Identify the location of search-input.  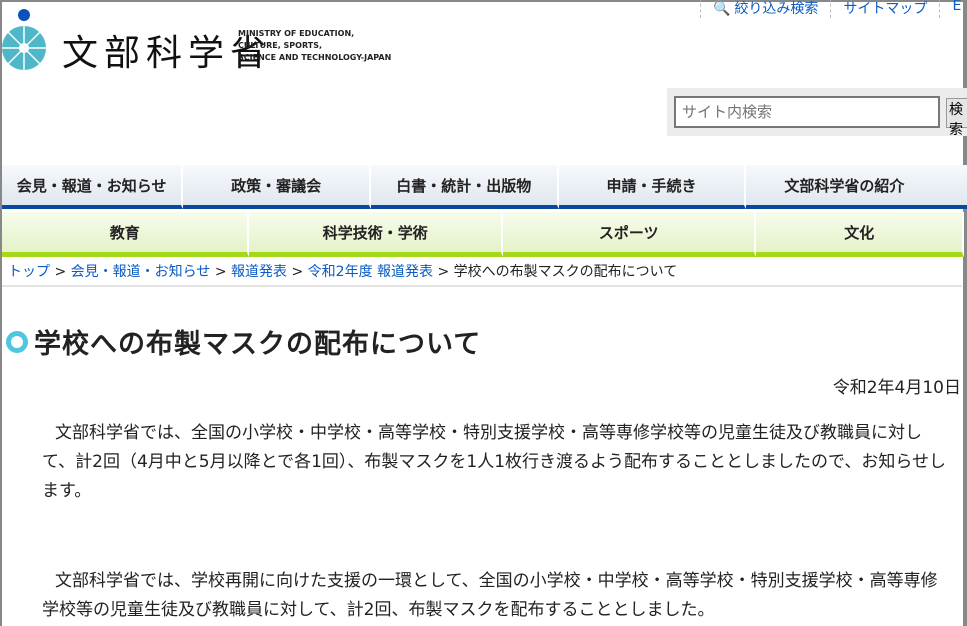
(807, 112).